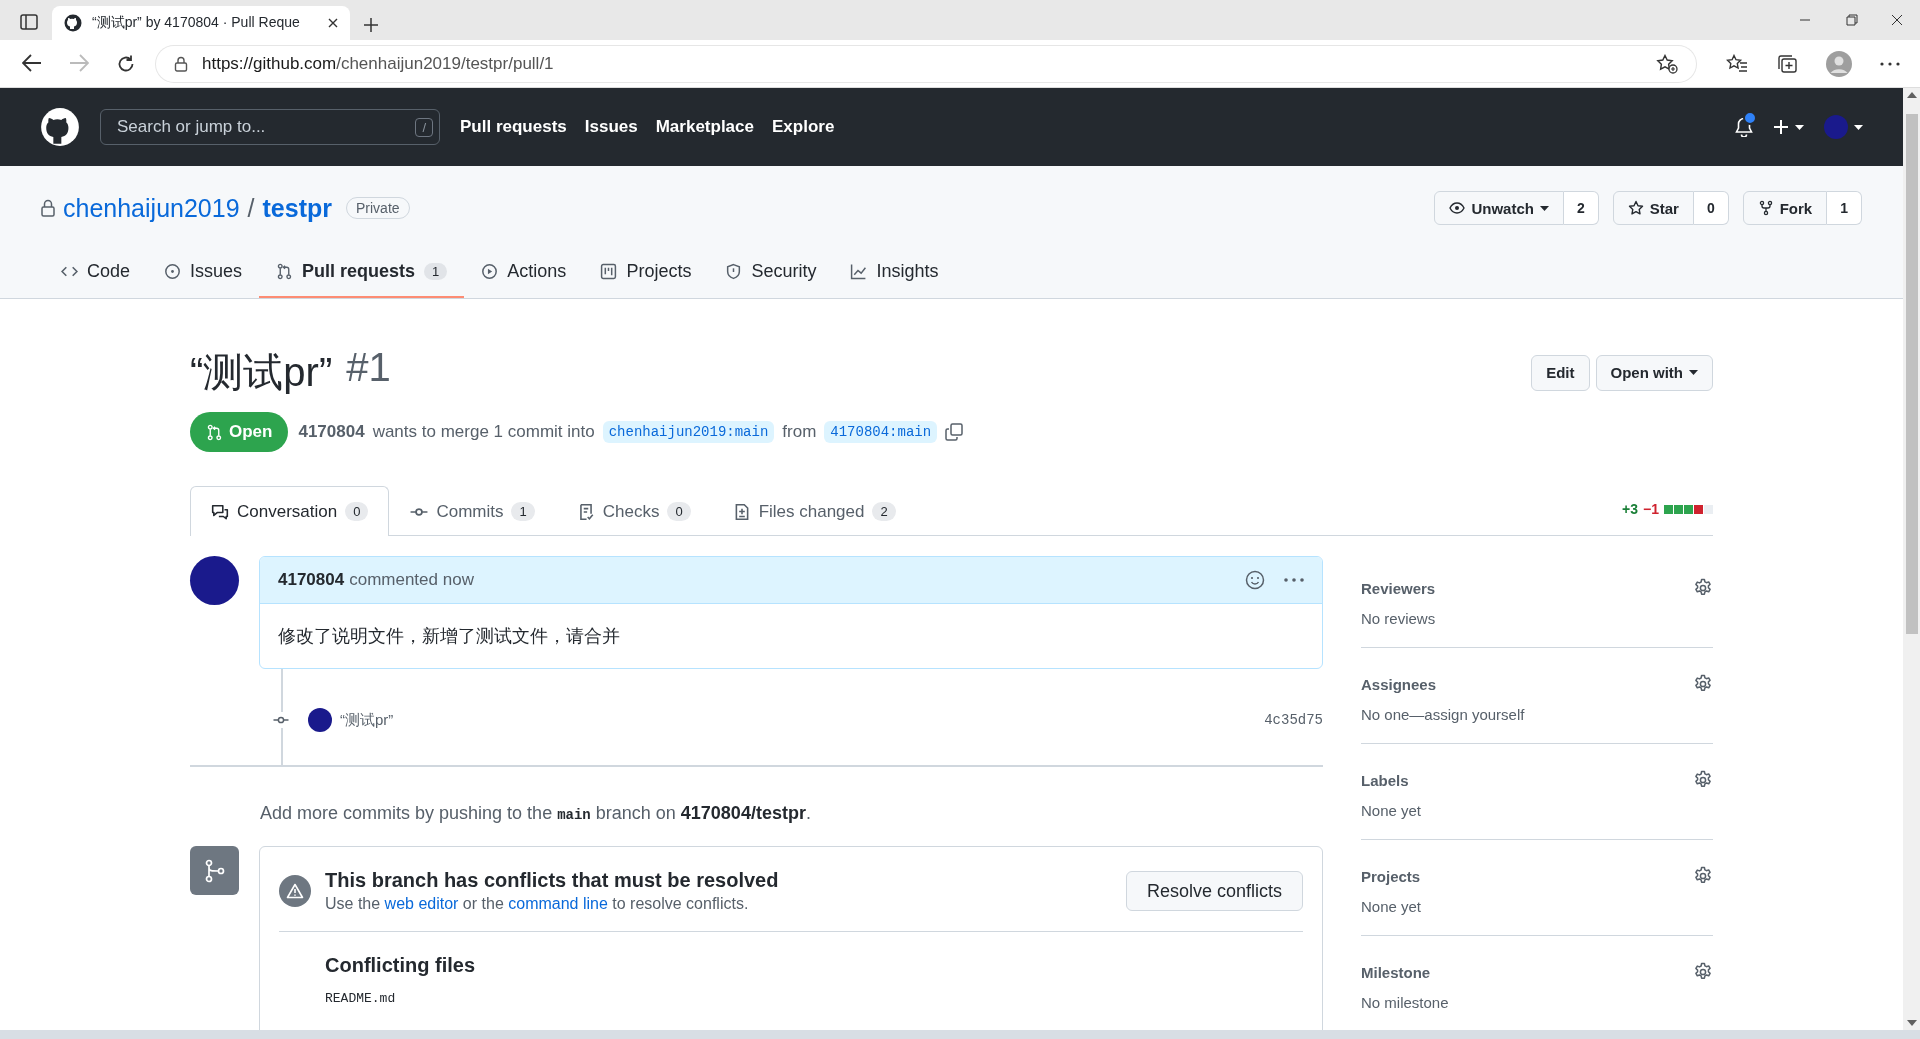  What do you see at coordinates (270, 127) in the screenshot?
I see `search-field: Search or jump to... /` at bounding box center [270, 127].